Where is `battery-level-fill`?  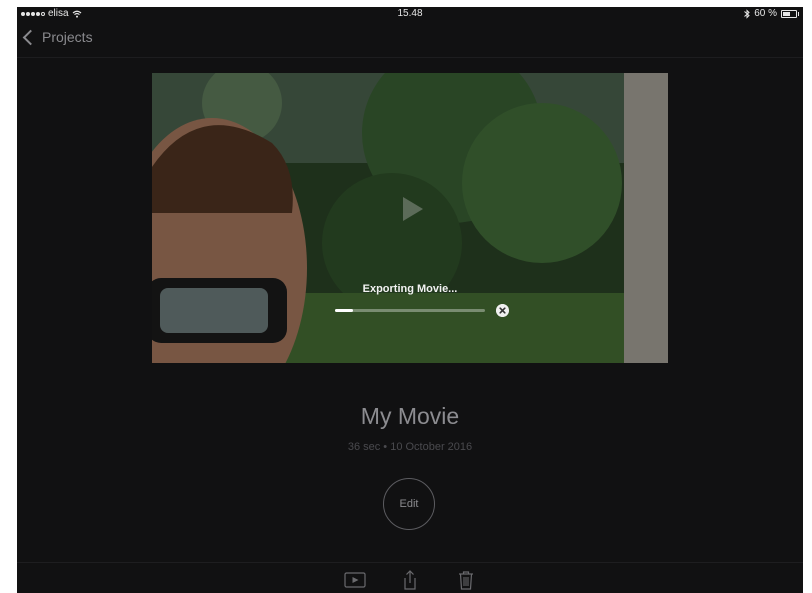
battery-level-fill is located at coordinates (787, 14).